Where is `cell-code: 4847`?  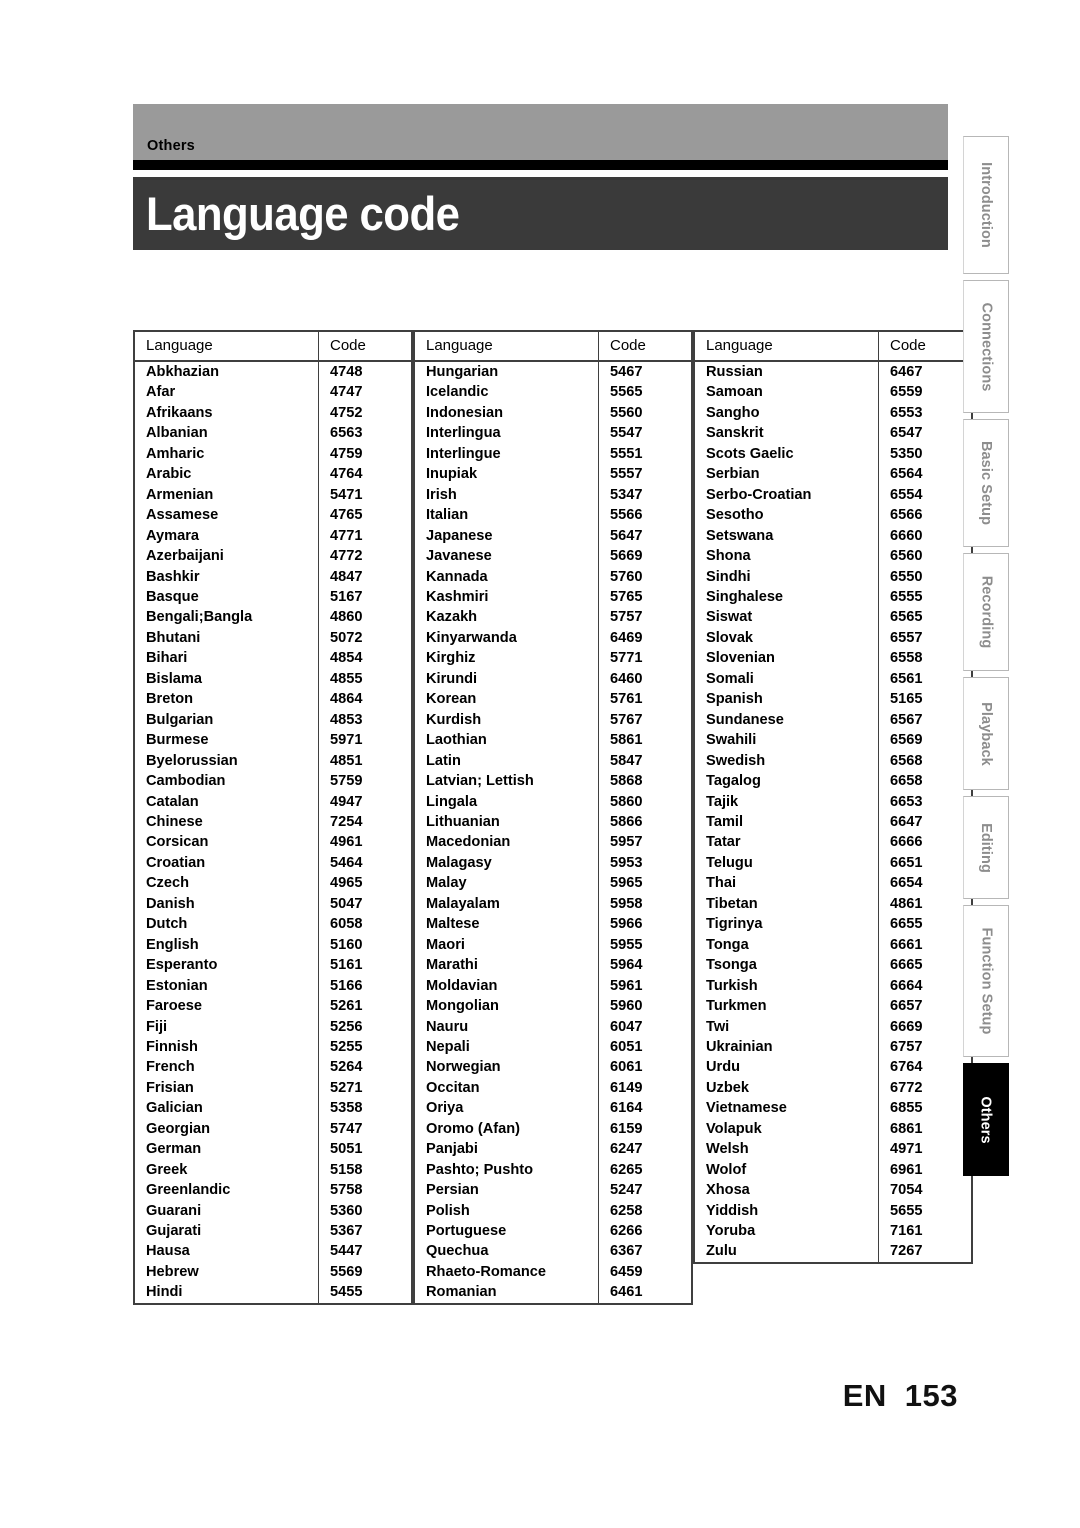 cell-code: 4847 is located at coordinates (365, 576).